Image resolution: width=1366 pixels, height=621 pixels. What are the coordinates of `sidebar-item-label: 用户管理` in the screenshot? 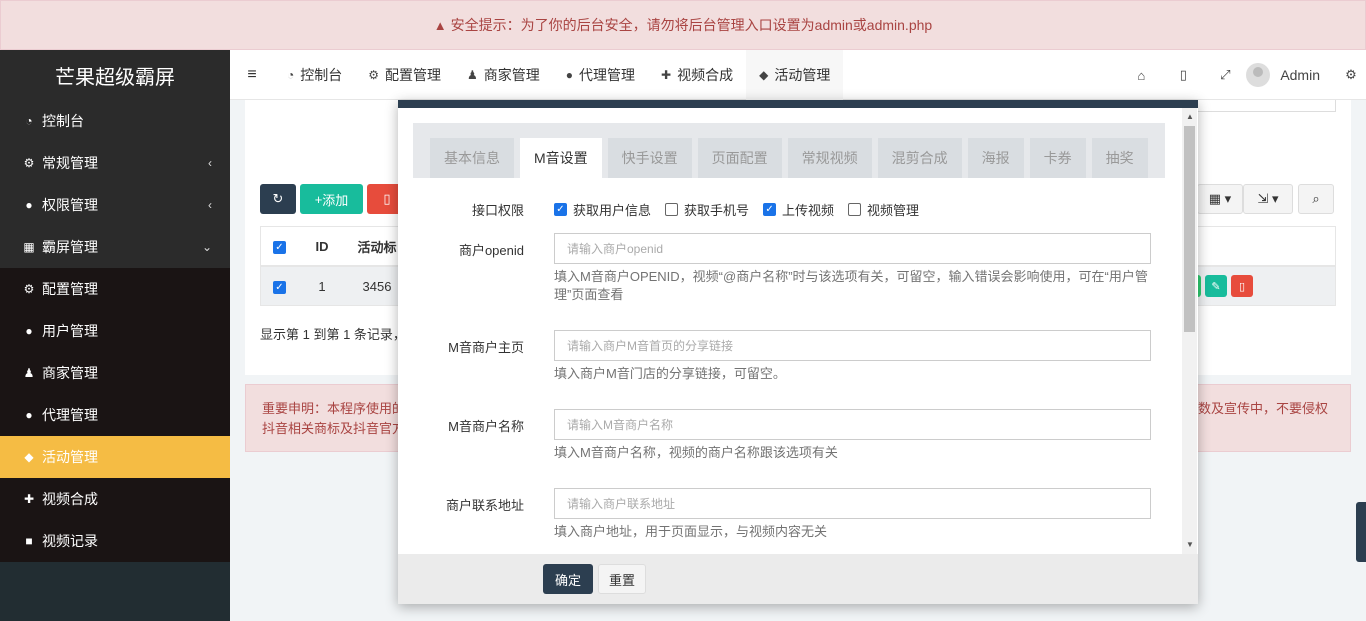 It's located at (70, 331).